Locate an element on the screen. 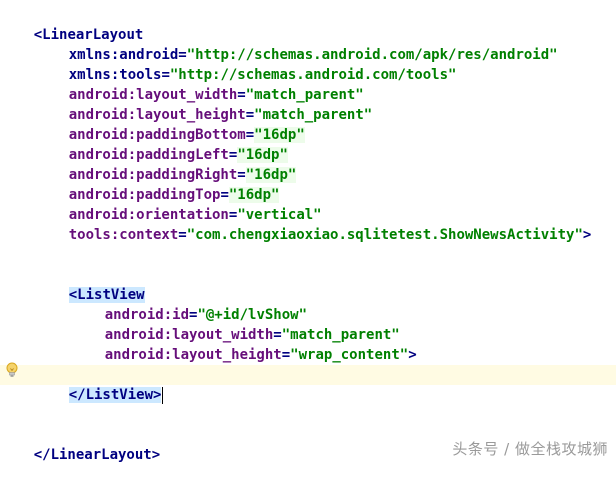 Image resolution: width=616 pixels, height=485 pixels. lightbulb-icon is located at coordinates (12, 370).